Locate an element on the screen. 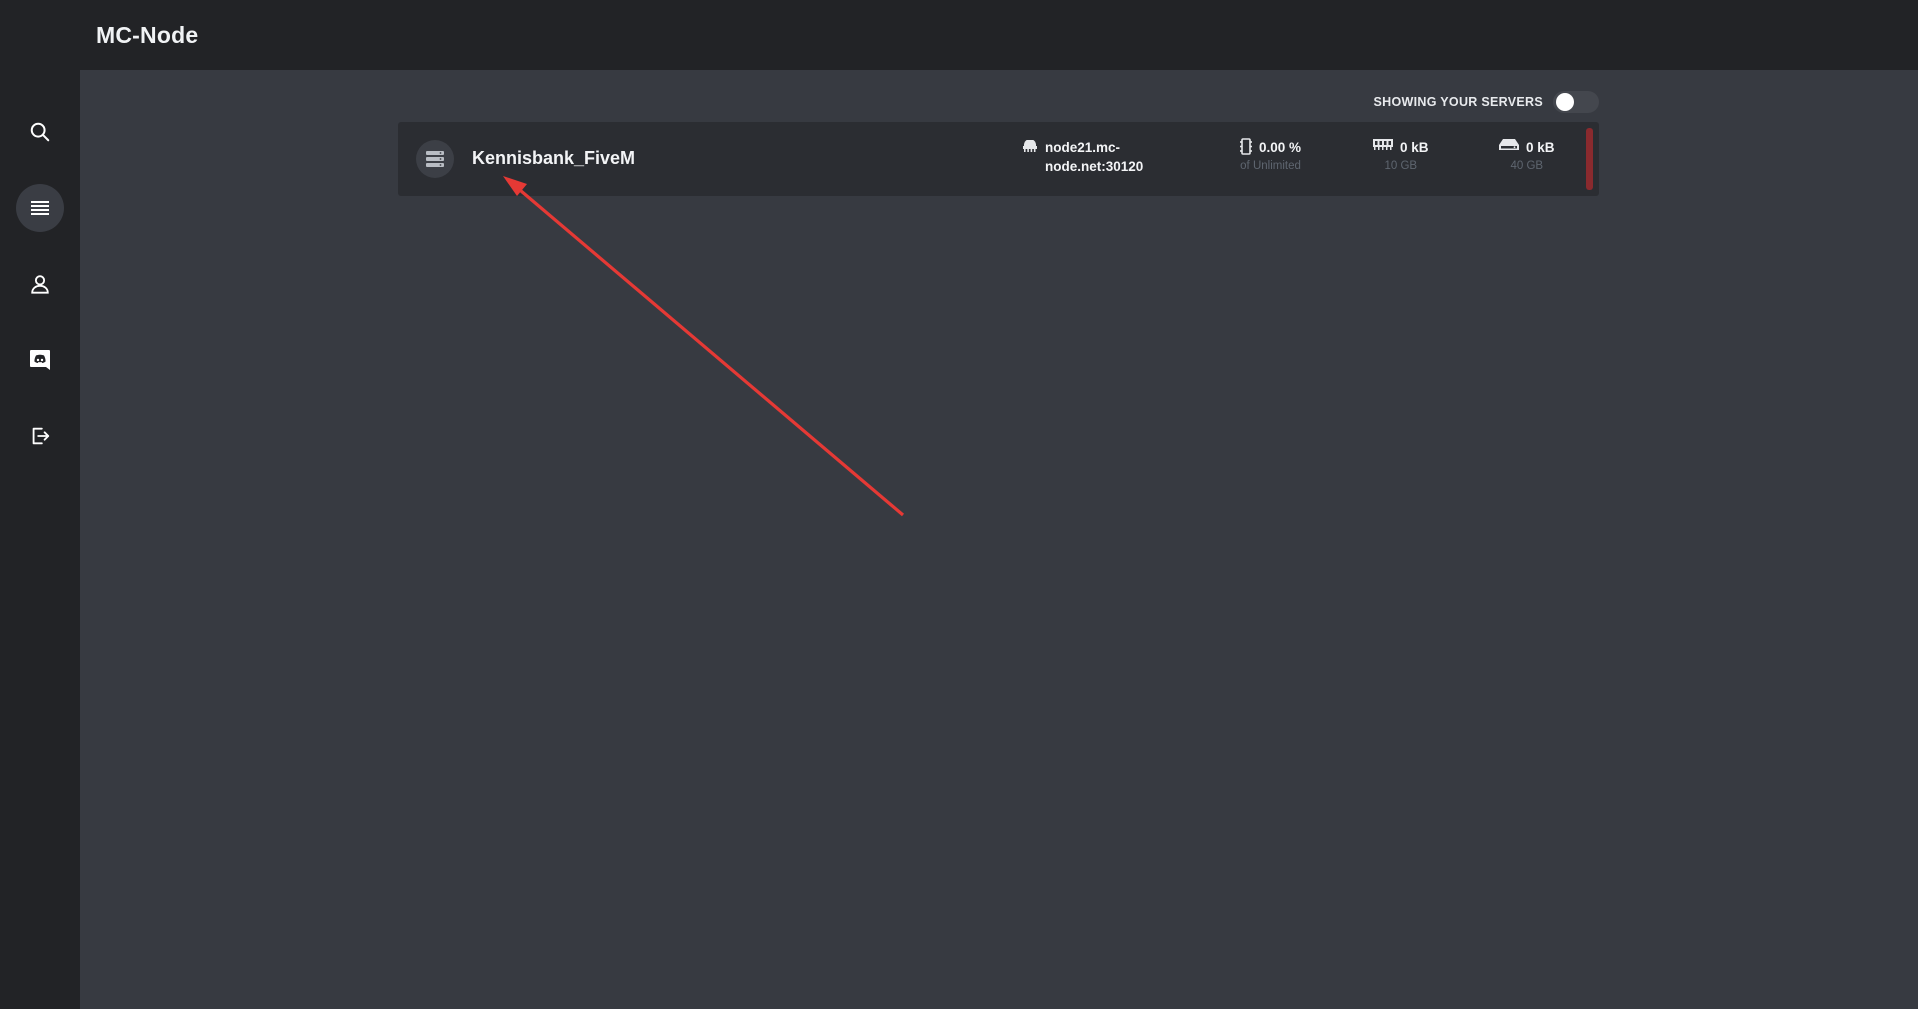  server-address-line-2: node.net:30120 is located at coordinates (1094, 166).